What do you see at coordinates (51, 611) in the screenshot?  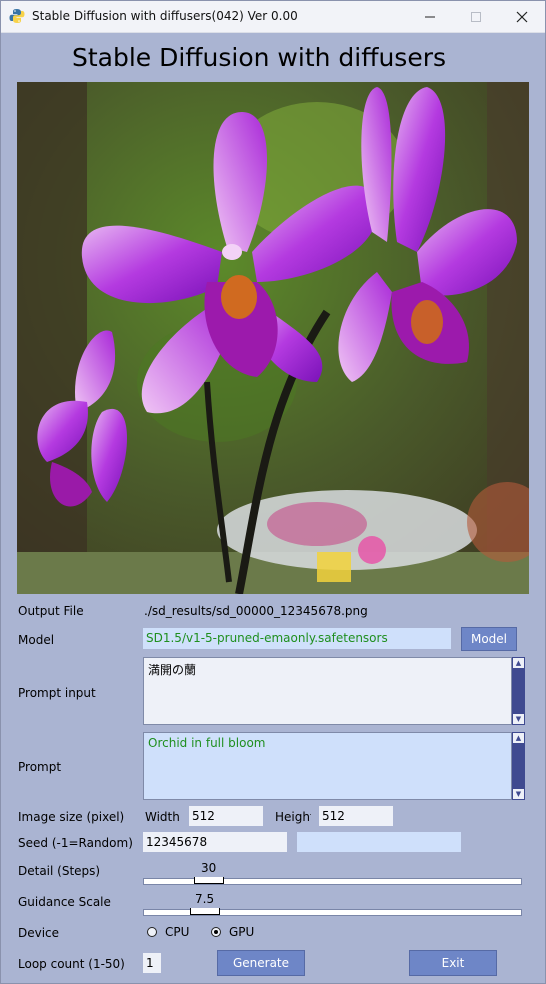 I see `output-file-label: Output File` at bounding box center [51, 611].